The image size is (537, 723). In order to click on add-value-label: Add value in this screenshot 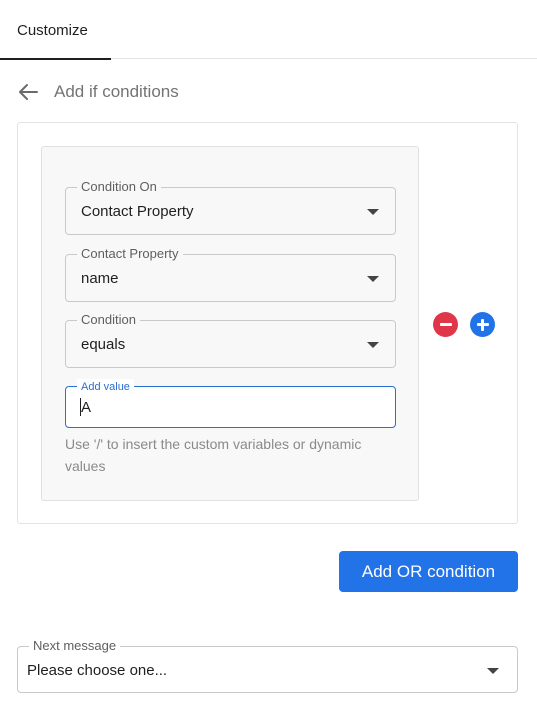, I will do `click(105, 387)`.